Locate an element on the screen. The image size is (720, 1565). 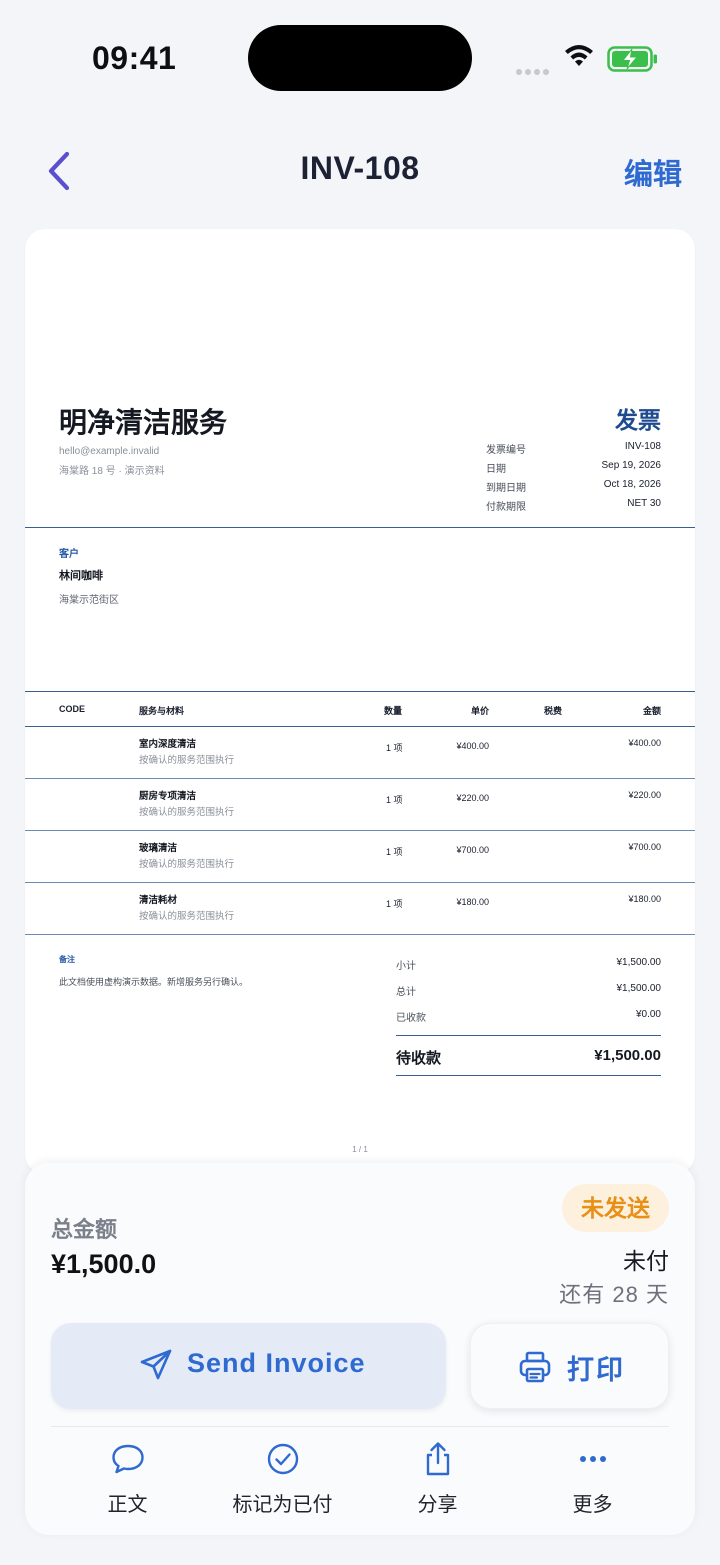
body-text-label: 正文 is located at coordinates (127, 1505).